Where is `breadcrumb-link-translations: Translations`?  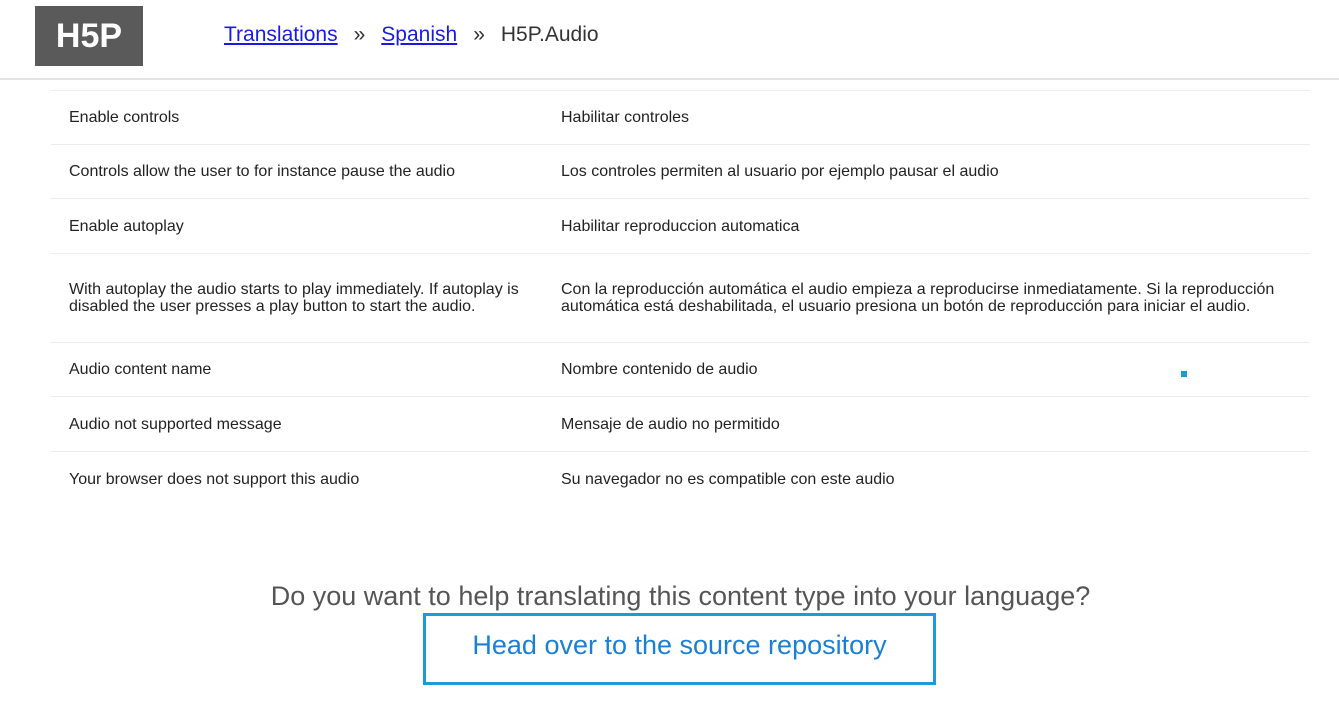
breadcrumb-link-translations: Translations is located at coordinates (281, 34).